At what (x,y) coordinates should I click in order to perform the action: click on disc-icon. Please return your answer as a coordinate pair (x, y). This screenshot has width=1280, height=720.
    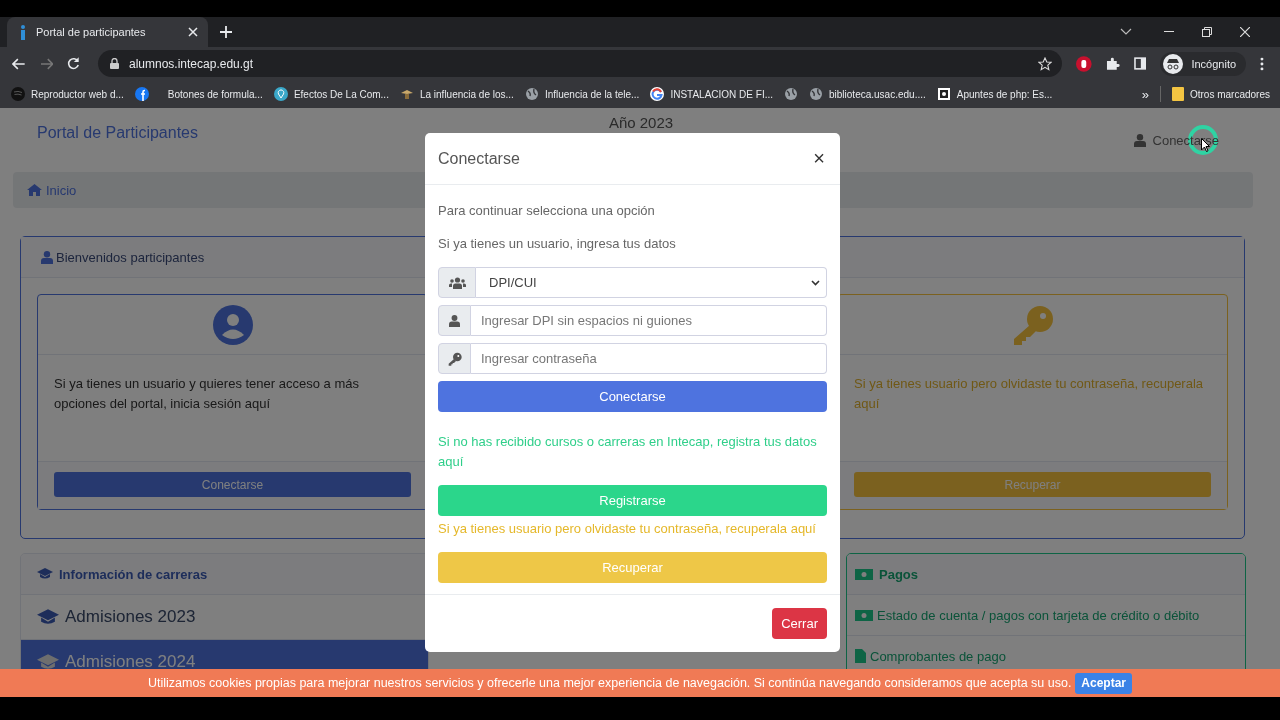
    Looking at the image, I should click on (18, 94).